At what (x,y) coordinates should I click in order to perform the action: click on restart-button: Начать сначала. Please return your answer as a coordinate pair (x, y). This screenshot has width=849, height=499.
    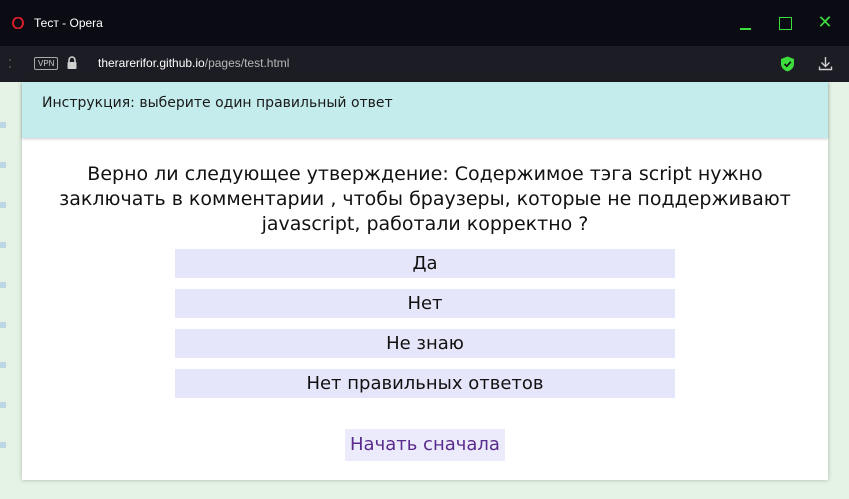
    Looking at the image, I should click on (425, 445).